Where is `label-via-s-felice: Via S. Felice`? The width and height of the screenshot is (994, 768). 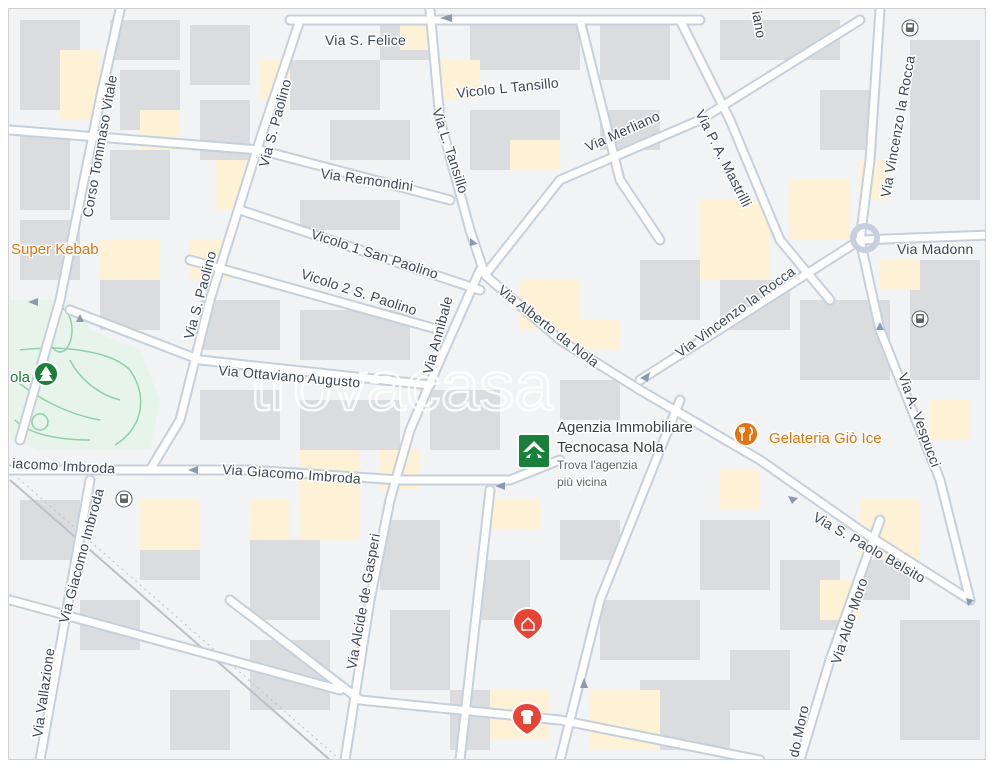
label-via-s-felice: Via S. Felice is located at coordinates (365, 40).